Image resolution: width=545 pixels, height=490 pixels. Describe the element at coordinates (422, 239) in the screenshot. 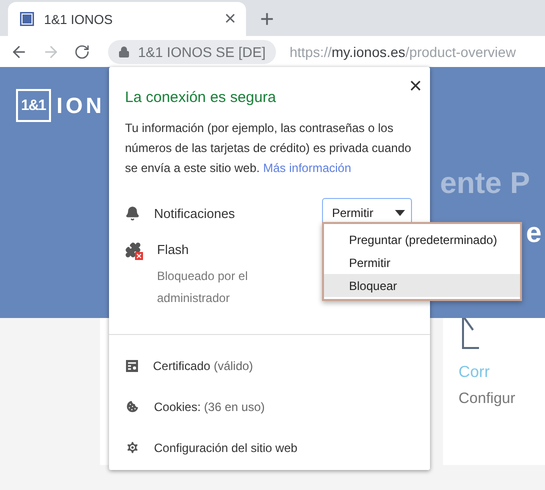

I see `menu-option: Preguntar (predeterminado)` at that location.